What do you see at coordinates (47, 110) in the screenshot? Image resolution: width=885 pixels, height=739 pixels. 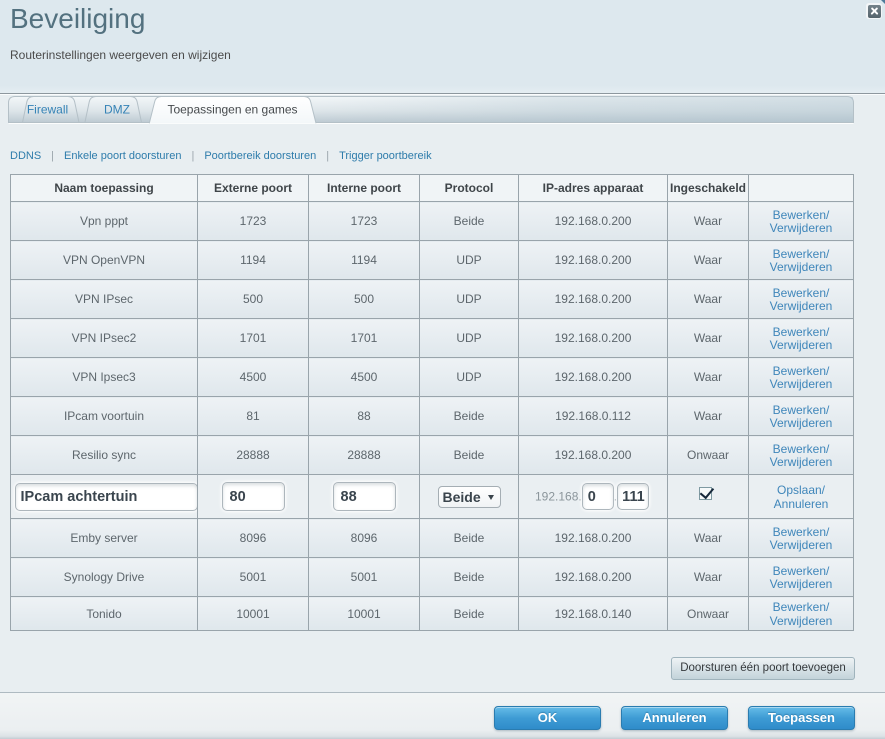 I see `svg-text: Firewall` at bounding box center [47, 110].